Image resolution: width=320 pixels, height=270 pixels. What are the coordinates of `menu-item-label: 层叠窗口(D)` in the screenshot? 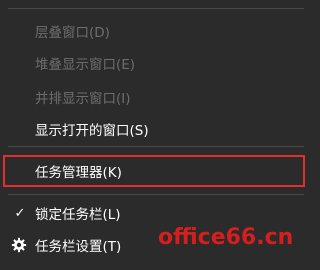 It's located at (72, 33).